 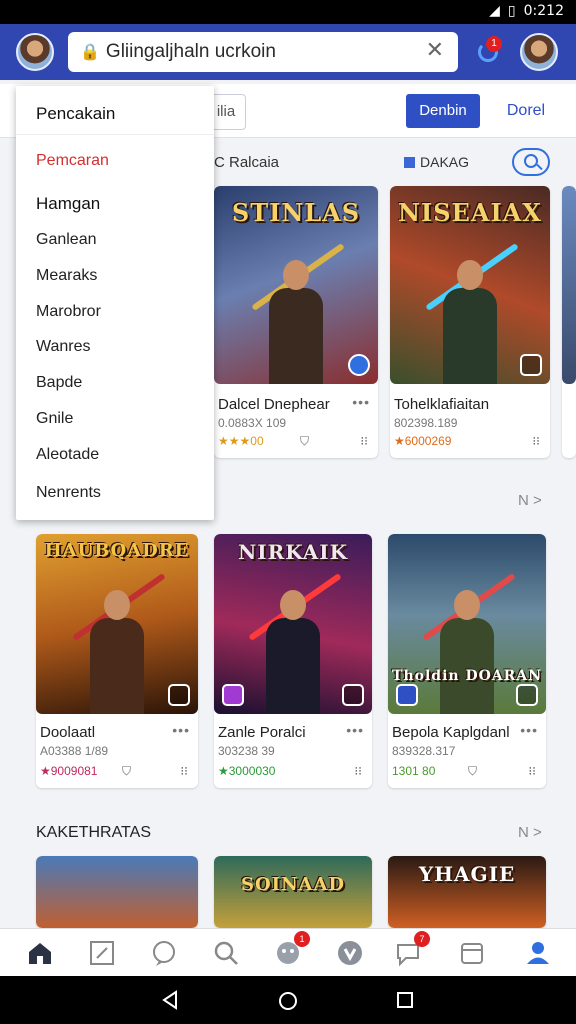 I want to click on clear-icon: ✕, so click(x=435, y=50).